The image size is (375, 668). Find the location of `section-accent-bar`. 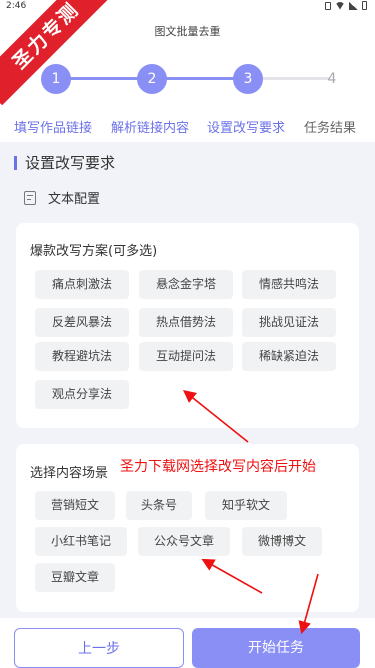

section-accent-bar is located at coordinates (15, 162).